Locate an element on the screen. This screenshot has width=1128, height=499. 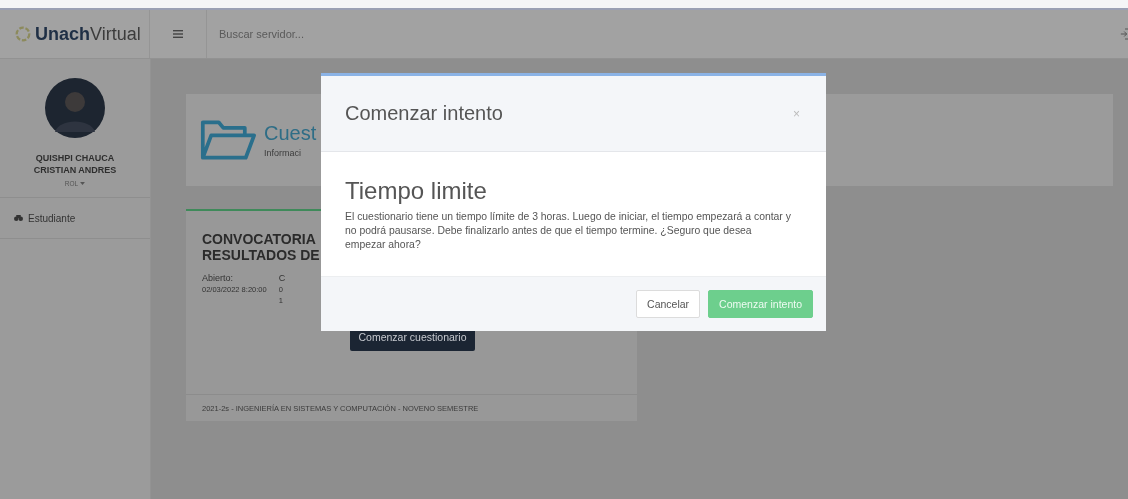
modal-message: El cuestionario tiene un tiempo límite de 3 horas. Luego de iniciar, el tiempo empezará a contar y no podrá pausarse. Debe finalizarlo antes de que el tiempo termine. ¿Seguro que desea empezar ahora? is located at coordinates (568, 231).